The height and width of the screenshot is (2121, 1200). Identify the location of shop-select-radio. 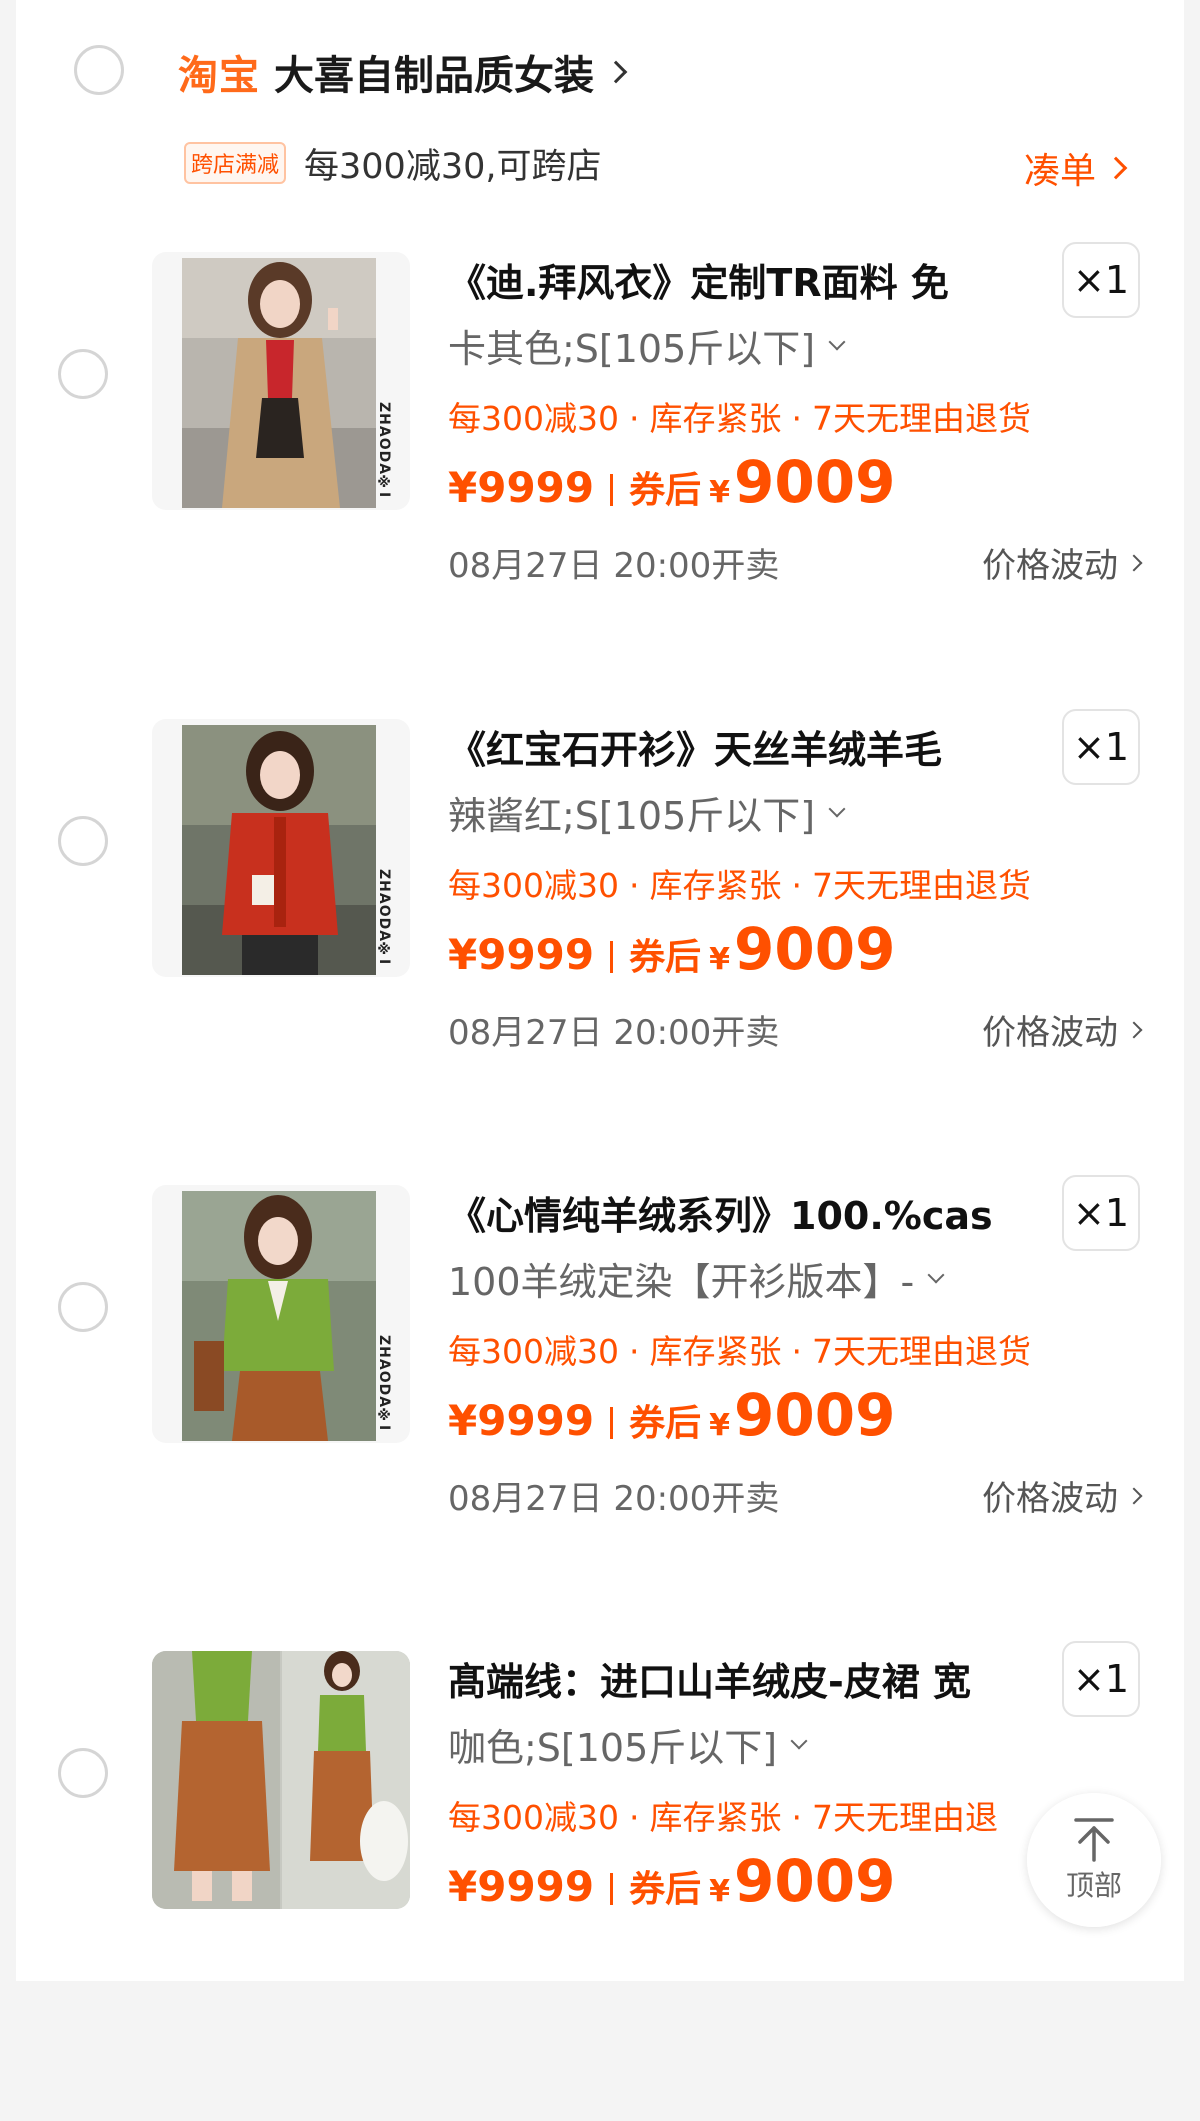
(99, 70).